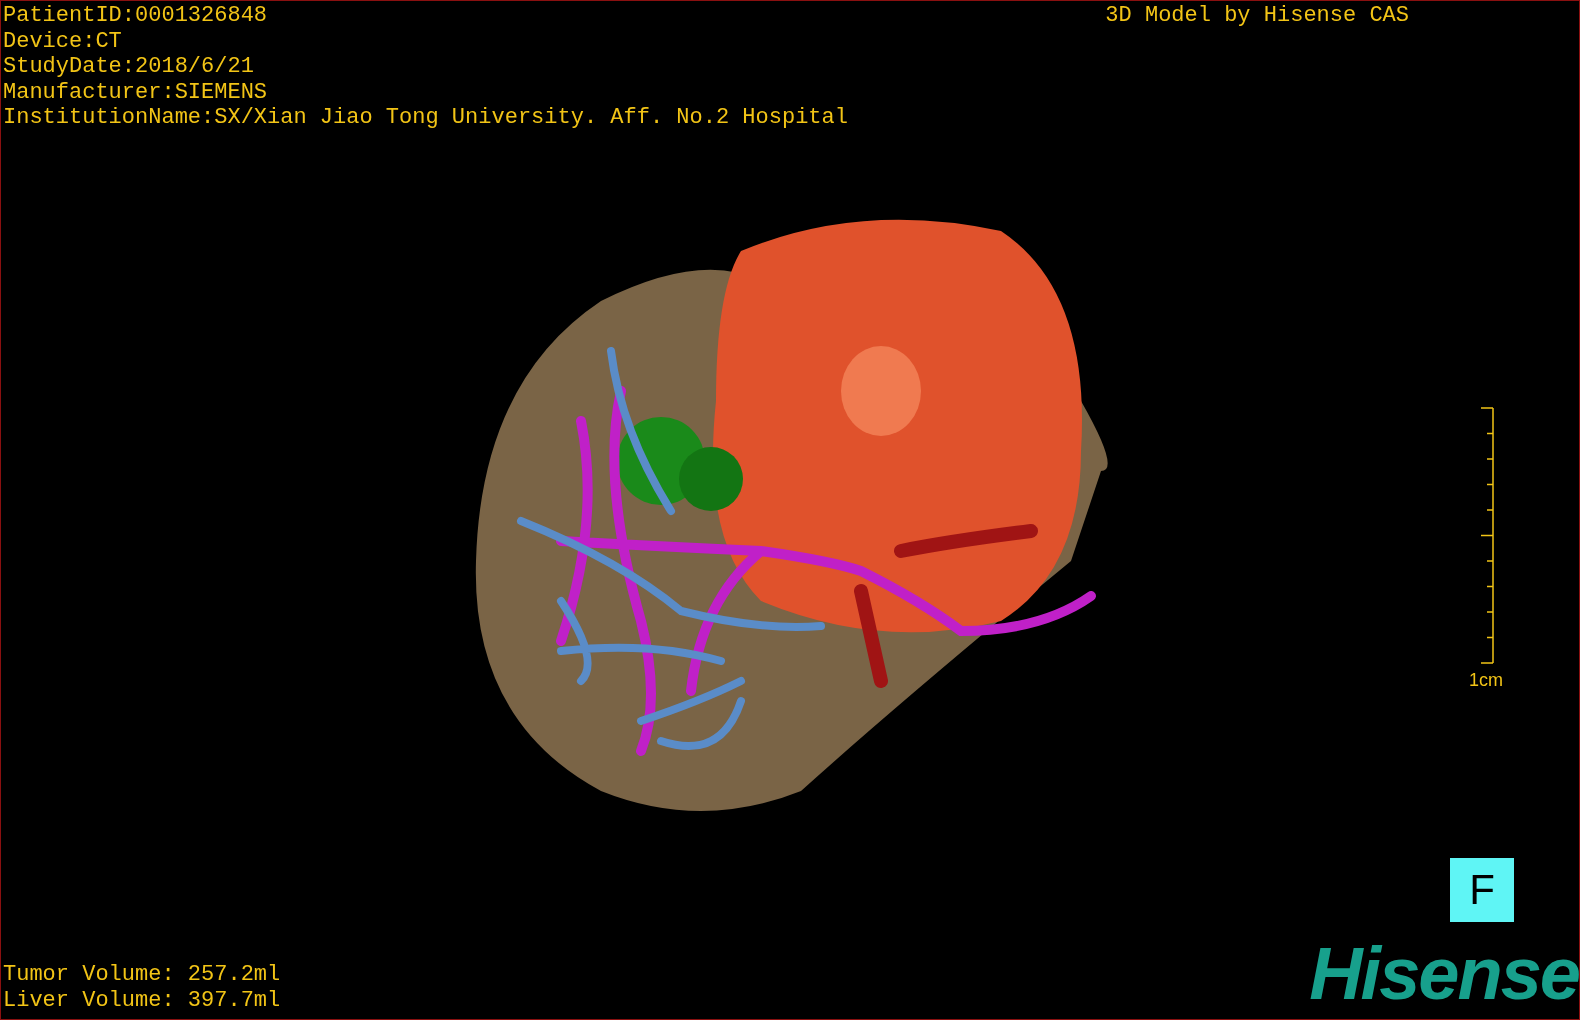  Describe the element at coordinates (136, 92) in the screenshot. I see `patient-info-text: Manufacturer:SIEMENS` at that location.